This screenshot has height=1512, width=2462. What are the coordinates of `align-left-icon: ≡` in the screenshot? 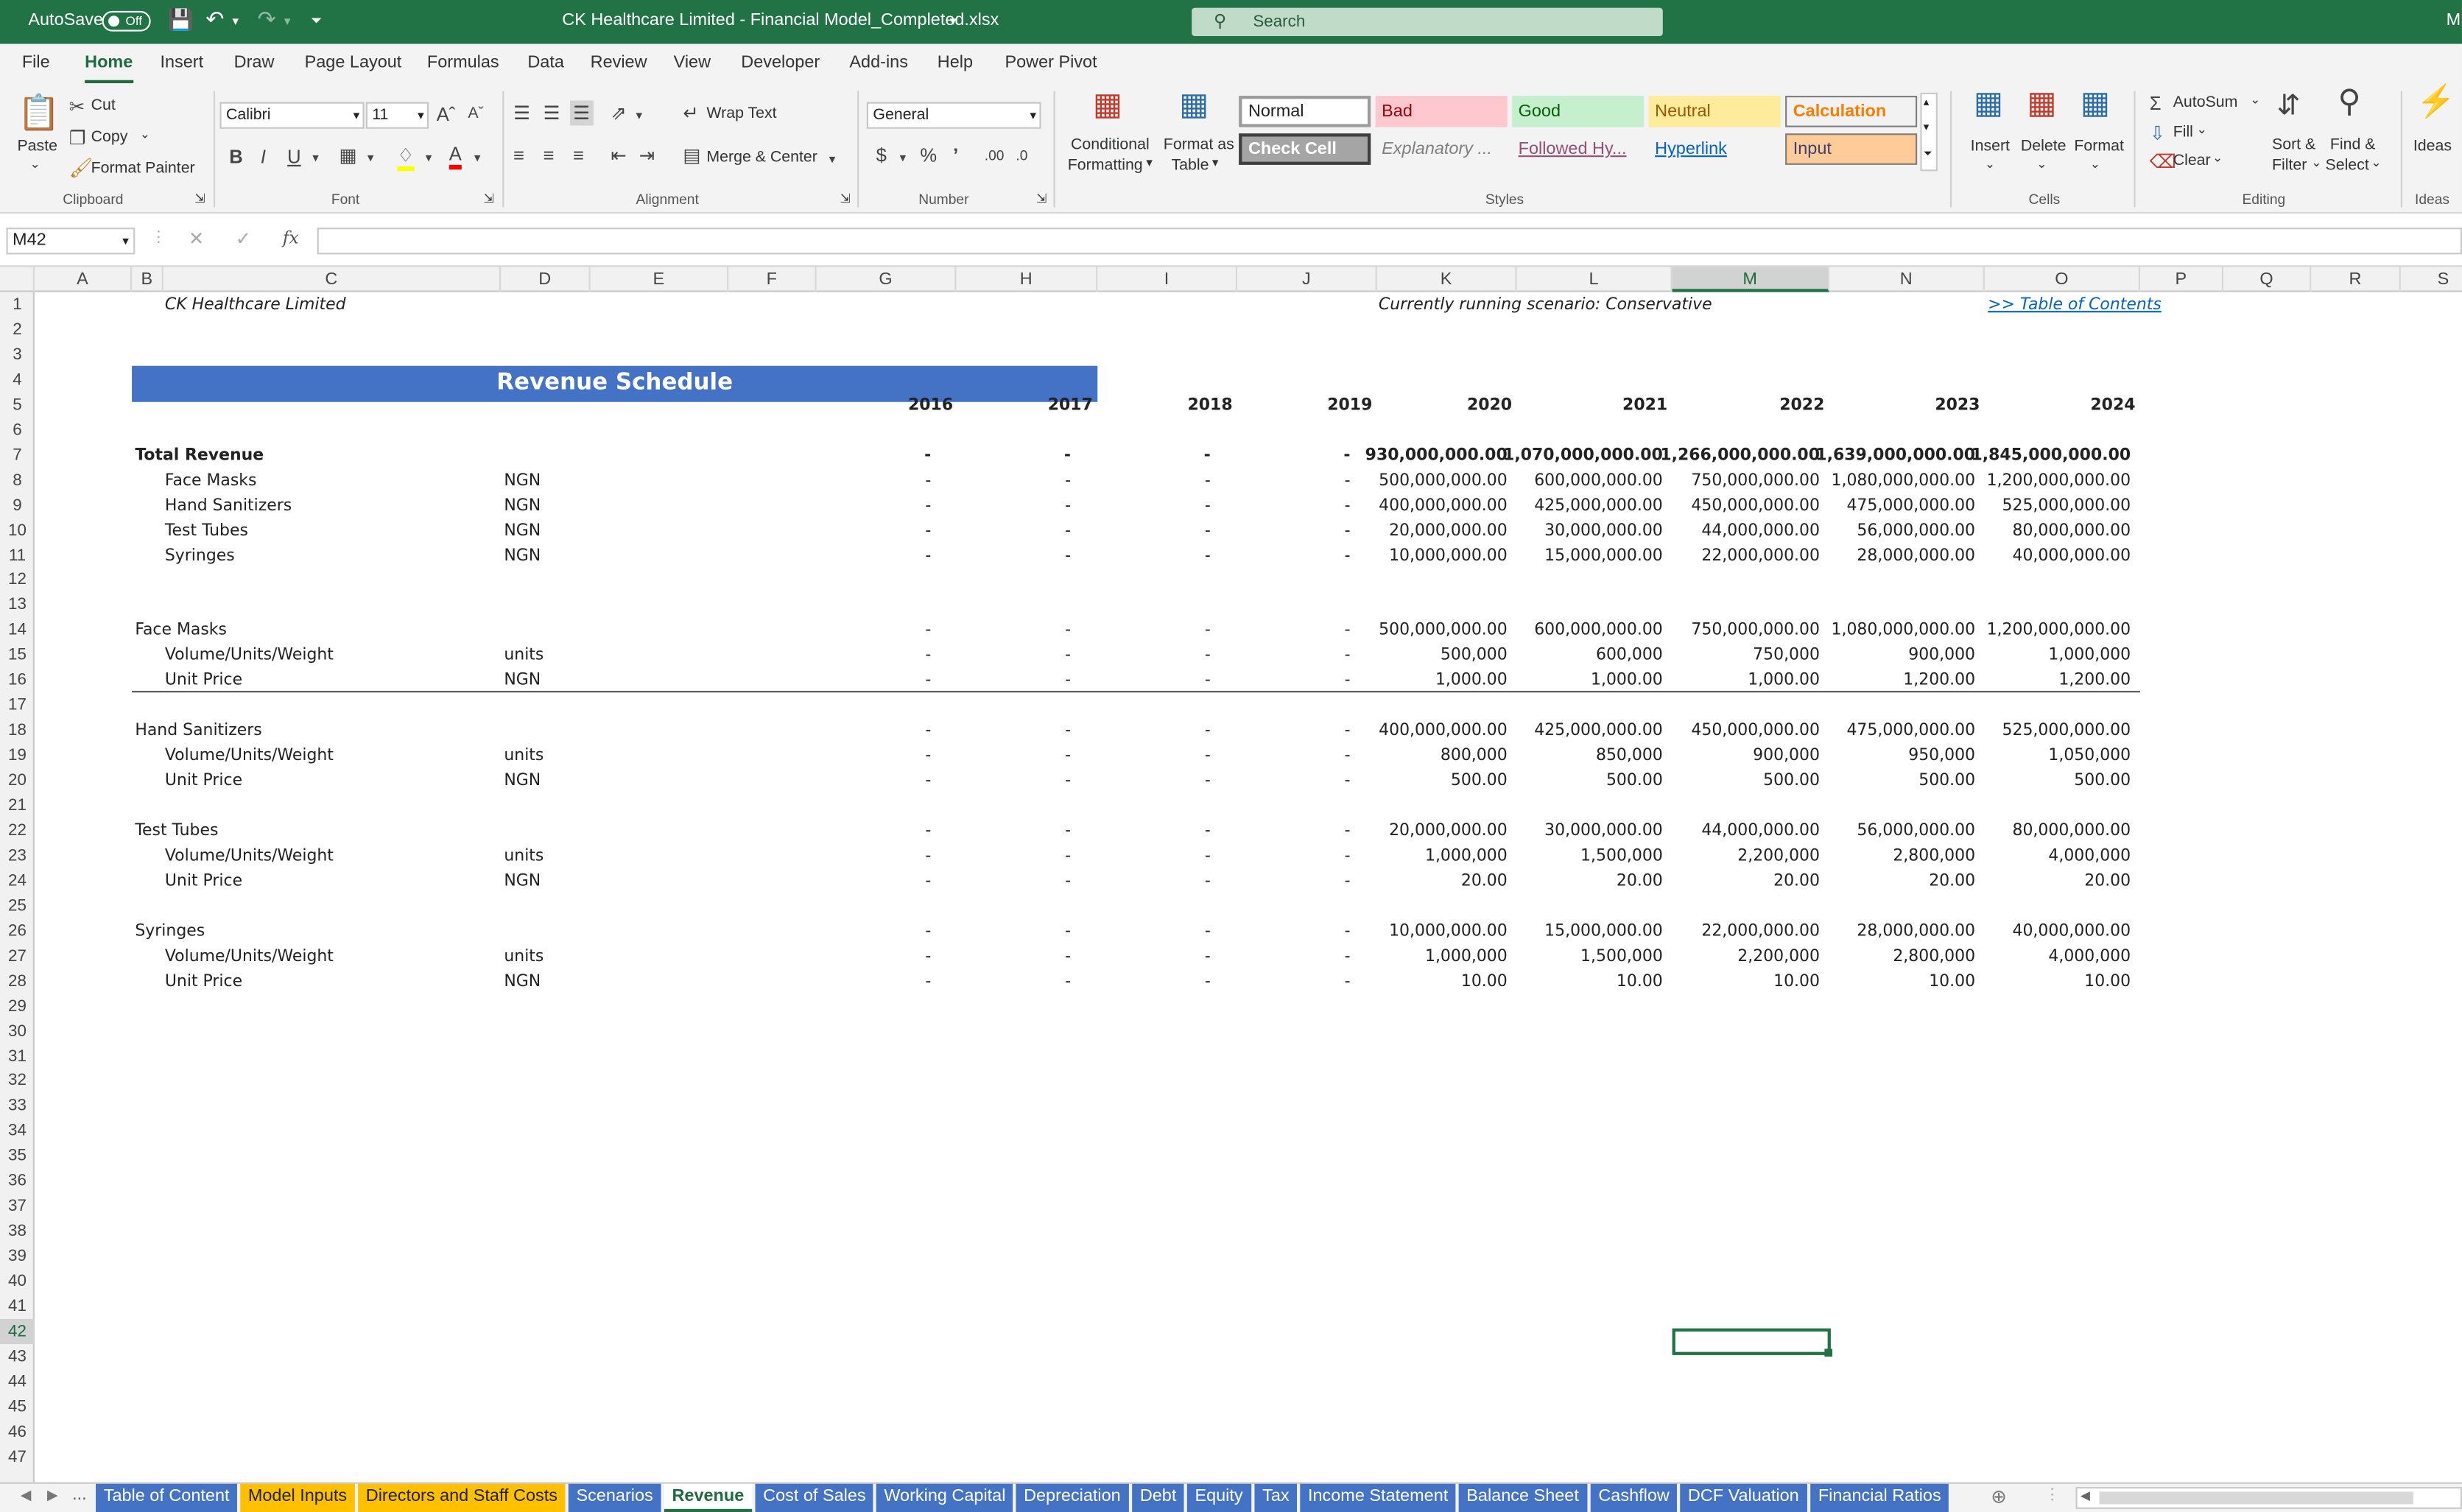 It's located at (518, 155).